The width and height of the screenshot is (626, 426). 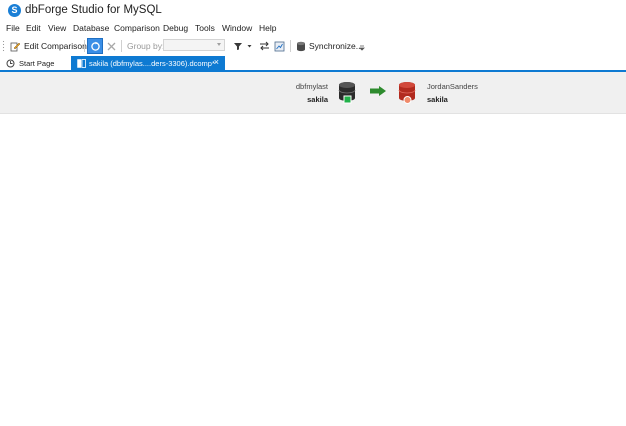 I want to click on menu-database: Database, so click(x=91, y=28).